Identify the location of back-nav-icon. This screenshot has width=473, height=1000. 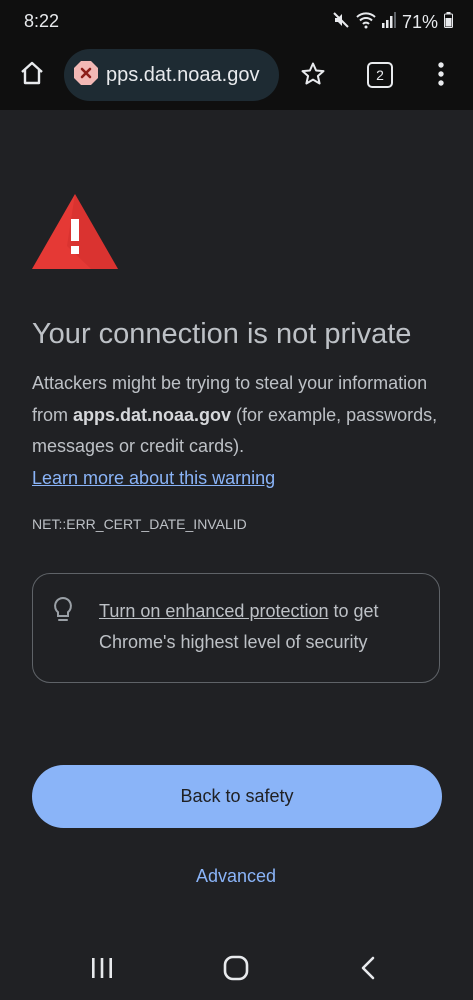
(368, 970).